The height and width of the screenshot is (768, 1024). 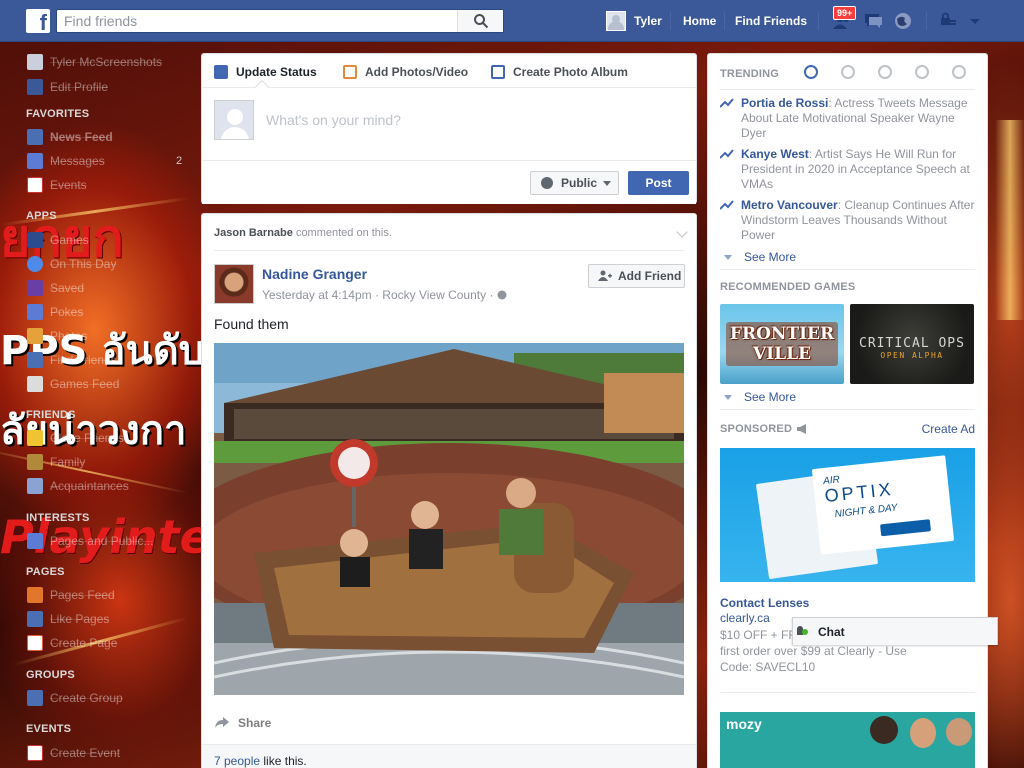 I want to click on sidebar-item-profile: Tyler McScreenshots, so click(x=94, y=62).